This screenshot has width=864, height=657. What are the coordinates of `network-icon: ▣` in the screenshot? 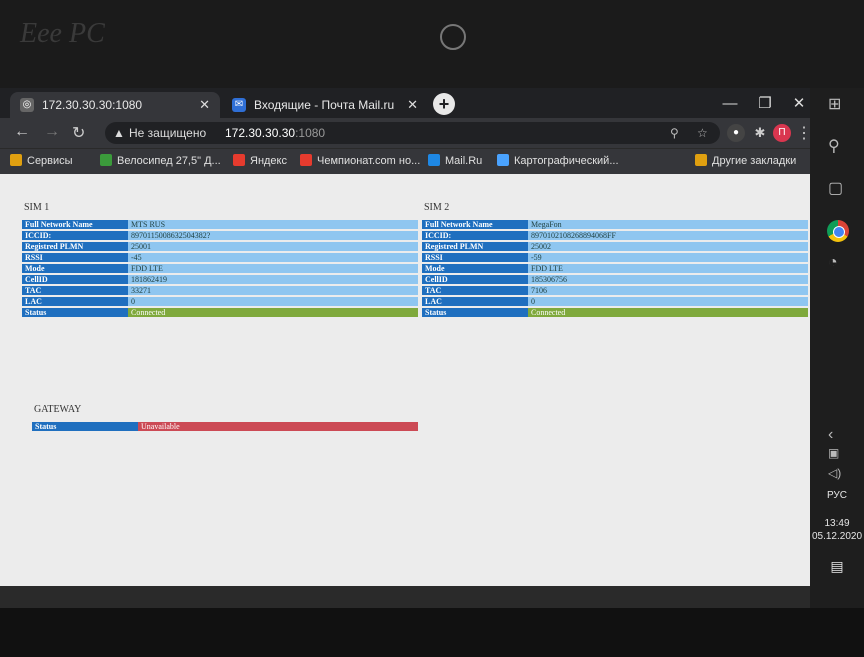 It's located at (833, 453).